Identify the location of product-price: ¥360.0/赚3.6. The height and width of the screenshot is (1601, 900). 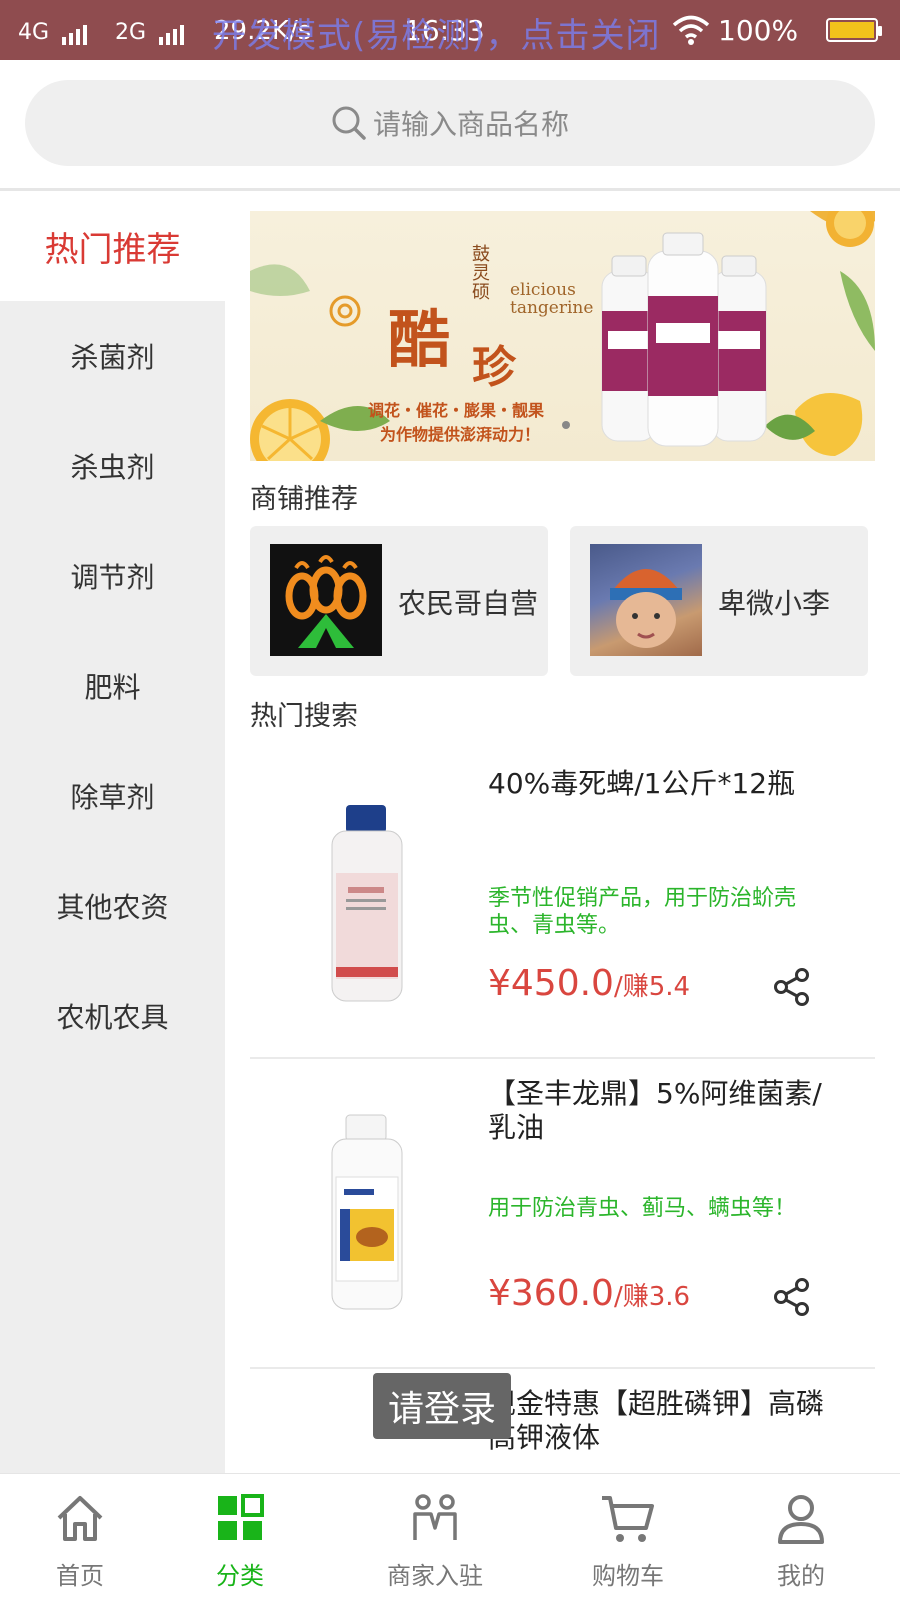
(589, 1293).